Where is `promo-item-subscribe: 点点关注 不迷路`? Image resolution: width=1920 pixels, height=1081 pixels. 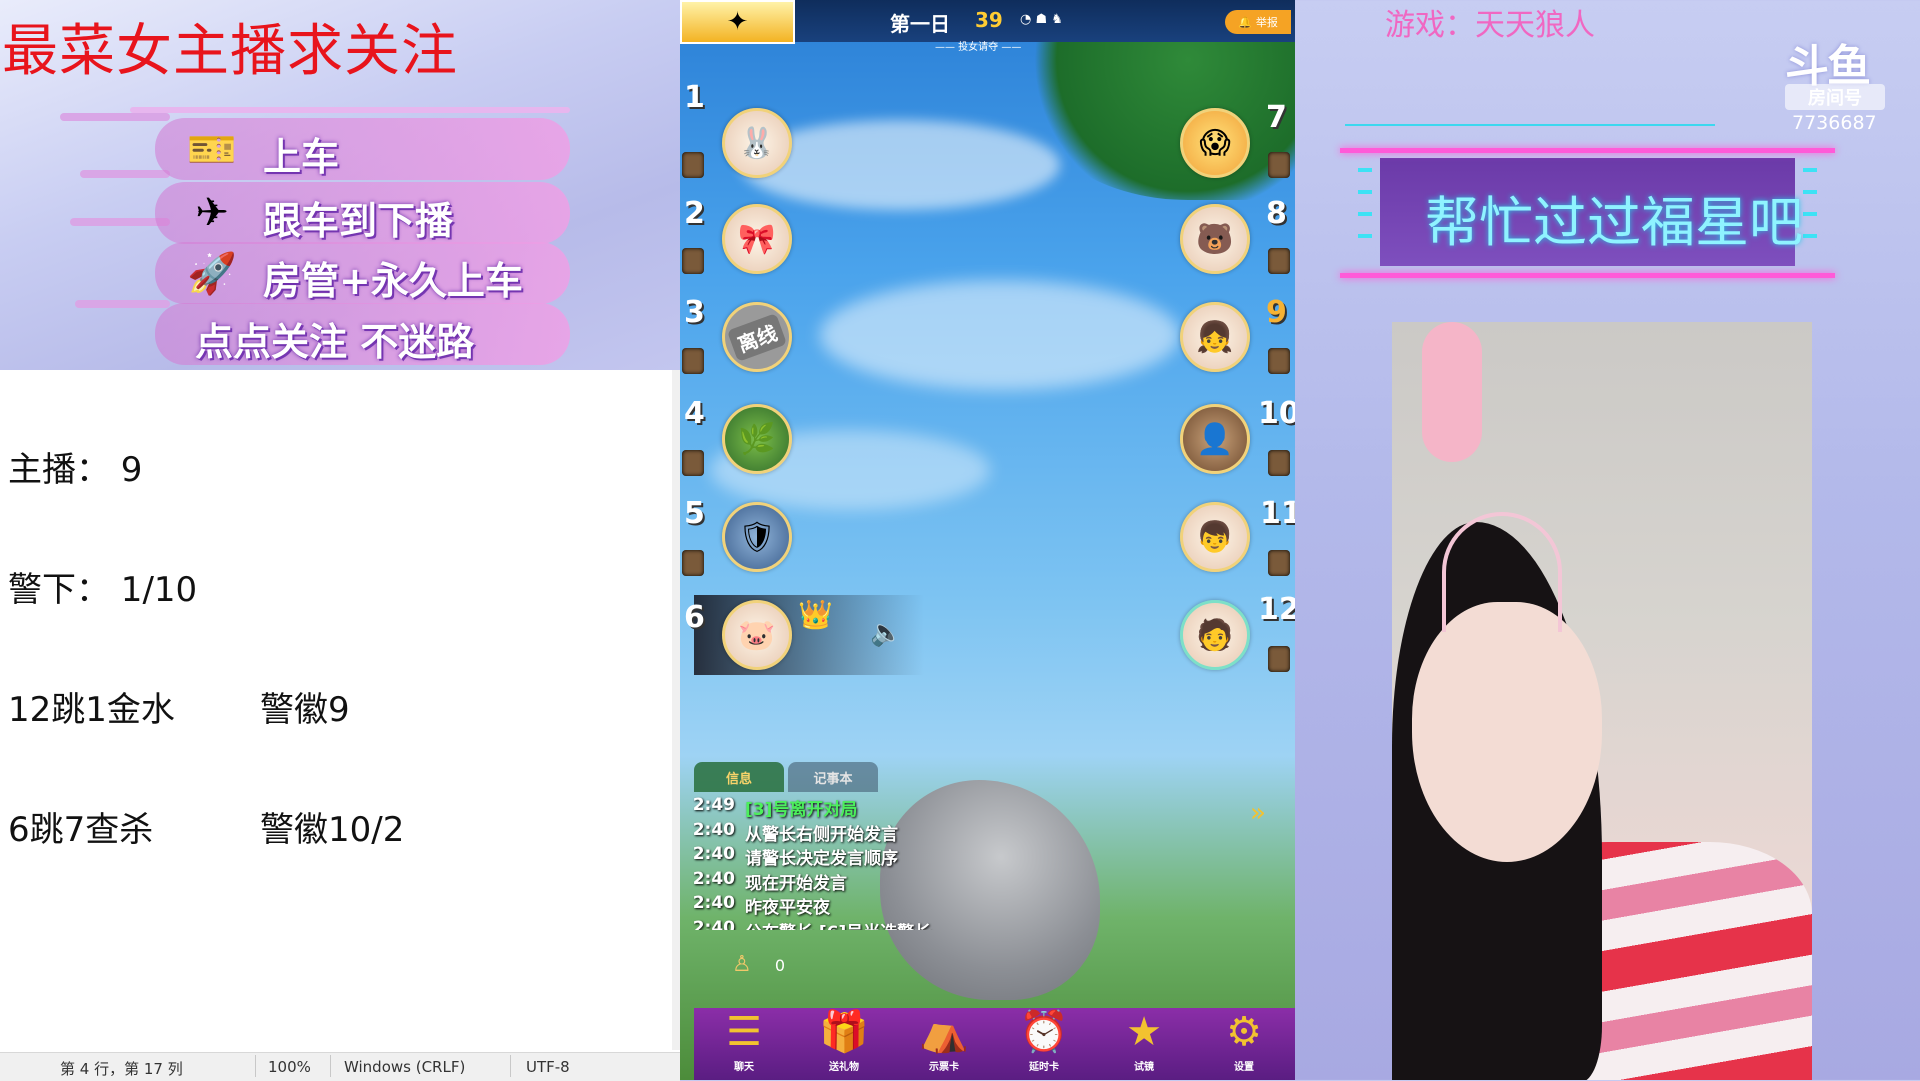 promo-item-subscribe: 点点关注 不迷路 is located at coordinates (362, 334).